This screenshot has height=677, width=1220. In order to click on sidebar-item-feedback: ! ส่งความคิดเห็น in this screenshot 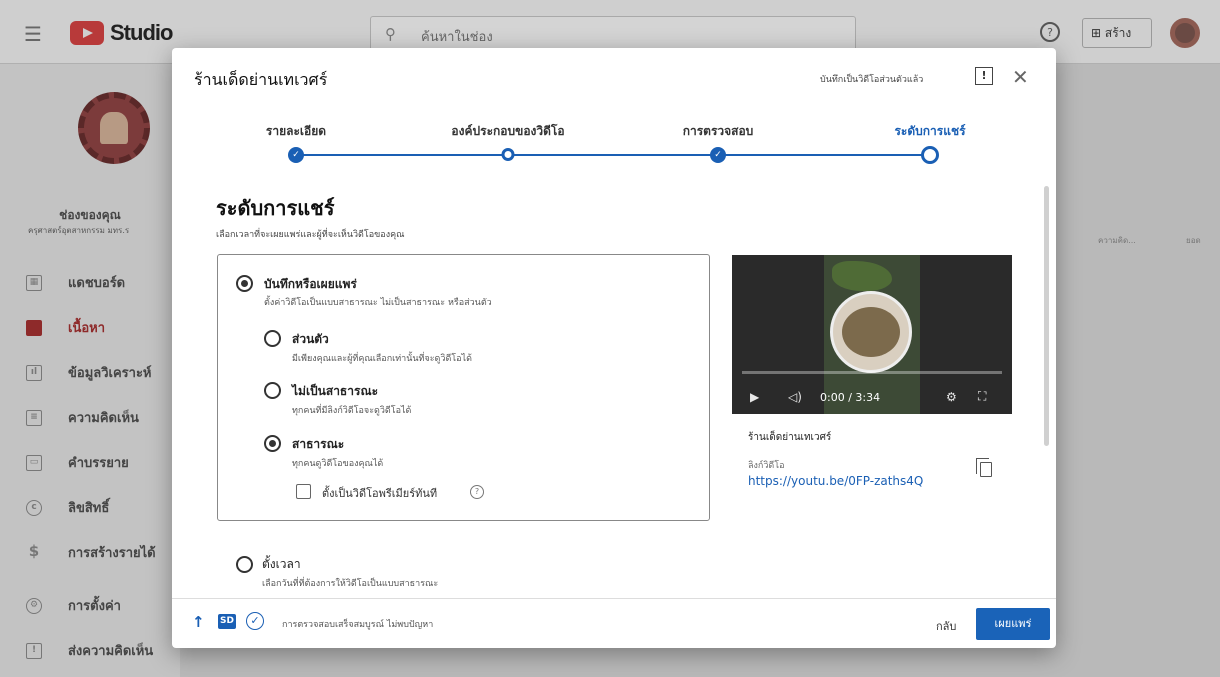, I will do `click(90, 650)`.